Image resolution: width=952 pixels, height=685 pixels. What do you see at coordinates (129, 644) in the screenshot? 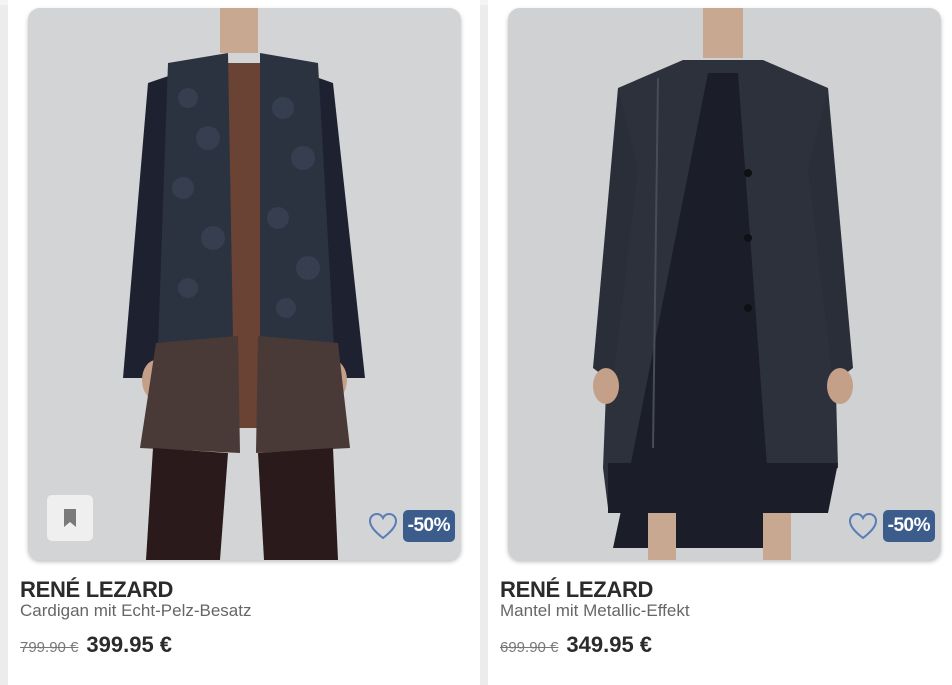
I see `sale-price: 399.95 €` at bounding box center [129, 644].